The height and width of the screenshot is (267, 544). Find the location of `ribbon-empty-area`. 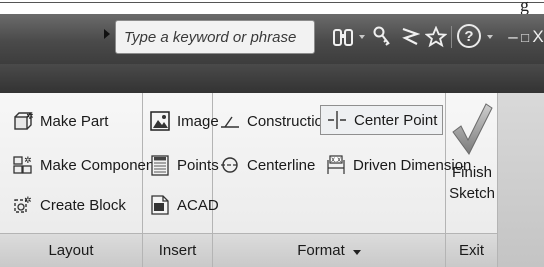

ribbon-empty-area is located at coordinates (521, 180).